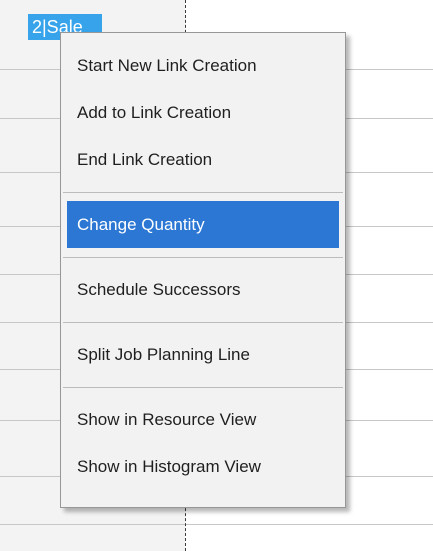 The image size is (433, 551). What do you see at coordinates (216, 524) in the screenshot?
I see `grid-line` at bounding box center [216, 524].